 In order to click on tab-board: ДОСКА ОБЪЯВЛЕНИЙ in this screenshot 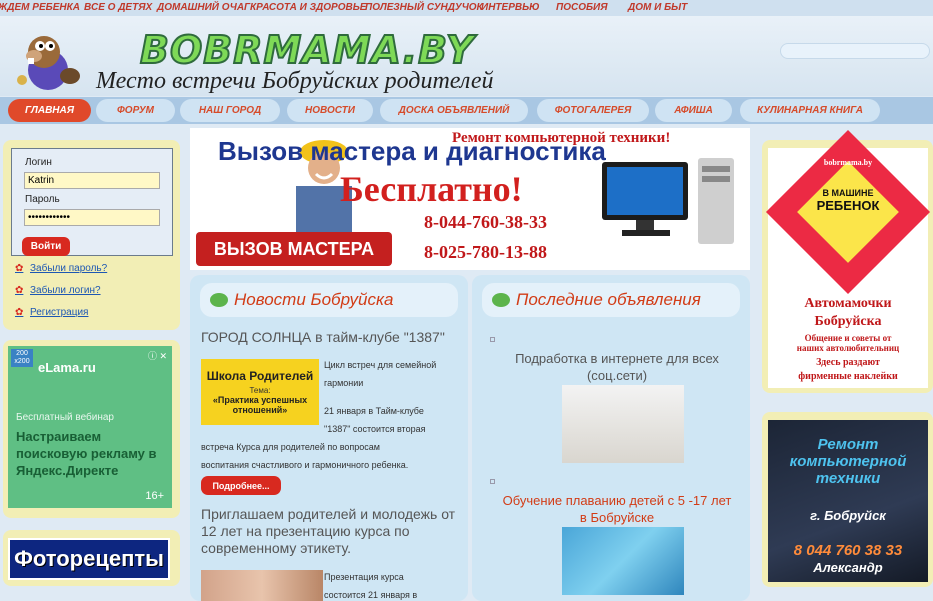, I will do `click(454, 110)`.